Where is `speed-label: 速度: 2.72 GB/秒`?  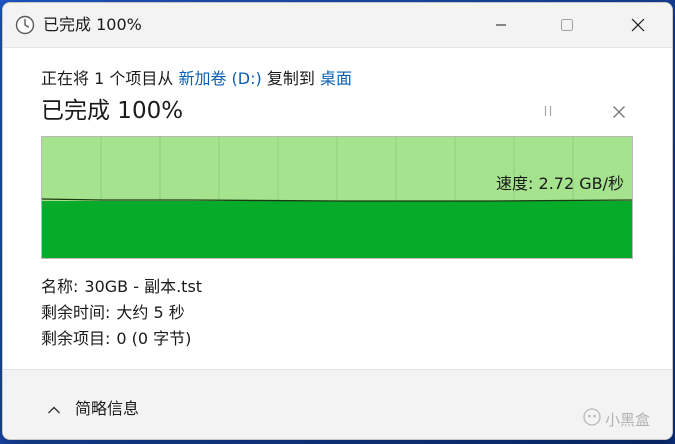
speed-label: 速度: 2.72 GB/秒 is located at coordinates (560, 183).